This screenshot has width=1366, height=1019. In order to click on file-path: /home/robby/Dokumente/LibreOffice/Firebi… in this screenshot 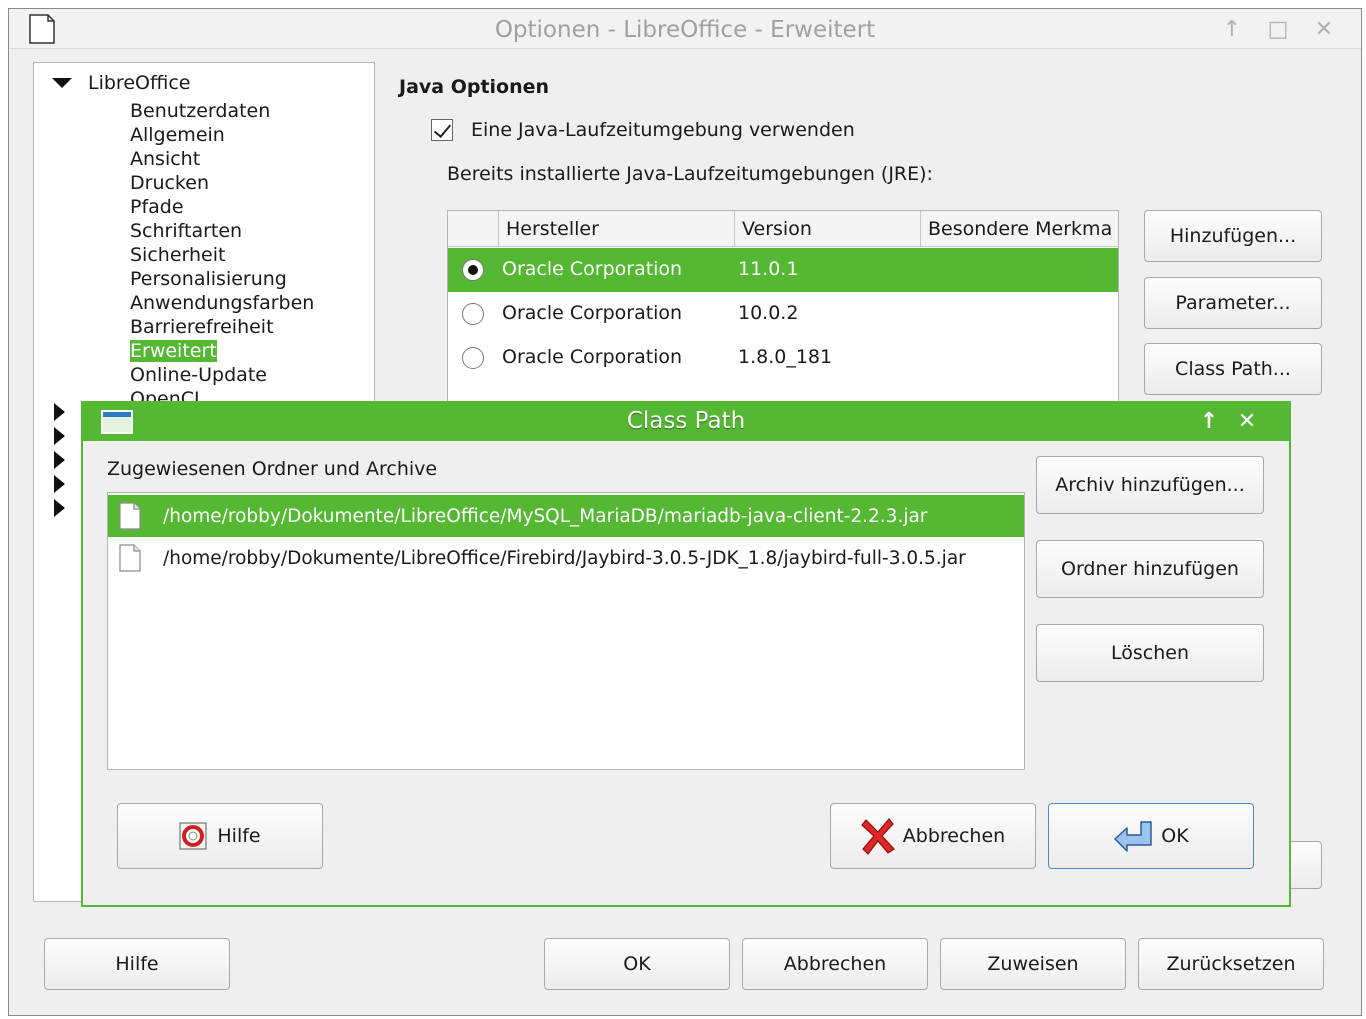, I will do `click(564, 558)`.